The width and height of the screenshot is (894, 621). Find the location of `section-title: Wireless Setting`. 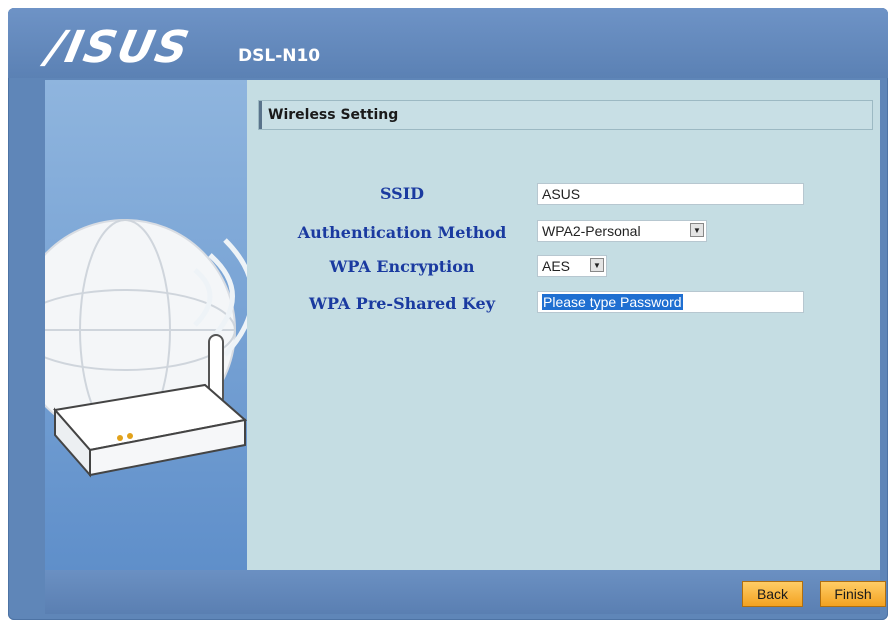

section-title: Wireless Setting is located at coordinates (333, 115).